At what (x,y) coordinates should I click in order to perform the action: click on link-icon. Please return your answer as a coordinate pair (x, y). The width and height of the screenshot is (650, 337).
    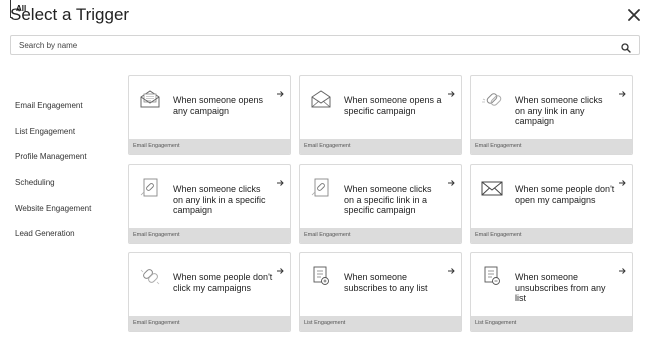
    Looking at the image, I should click on (492, 99).